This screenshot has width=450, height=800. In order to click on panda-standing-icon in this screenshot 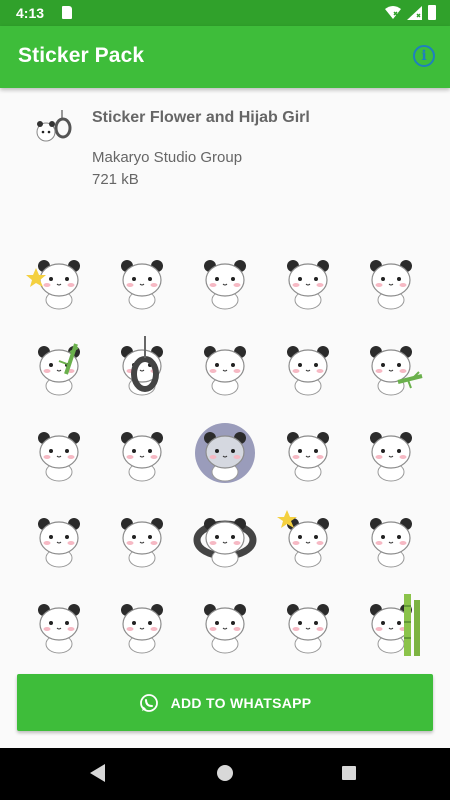, I will do `click(391, 457)`.